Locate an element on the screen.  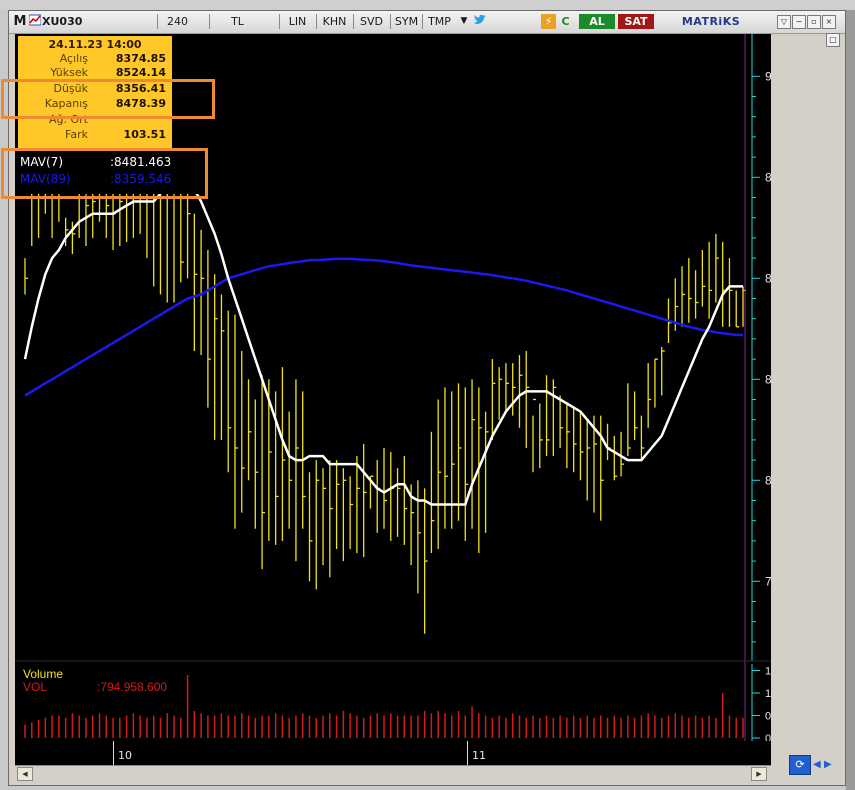
price-tick-label: 8250. is located at coordinates (768, 379).